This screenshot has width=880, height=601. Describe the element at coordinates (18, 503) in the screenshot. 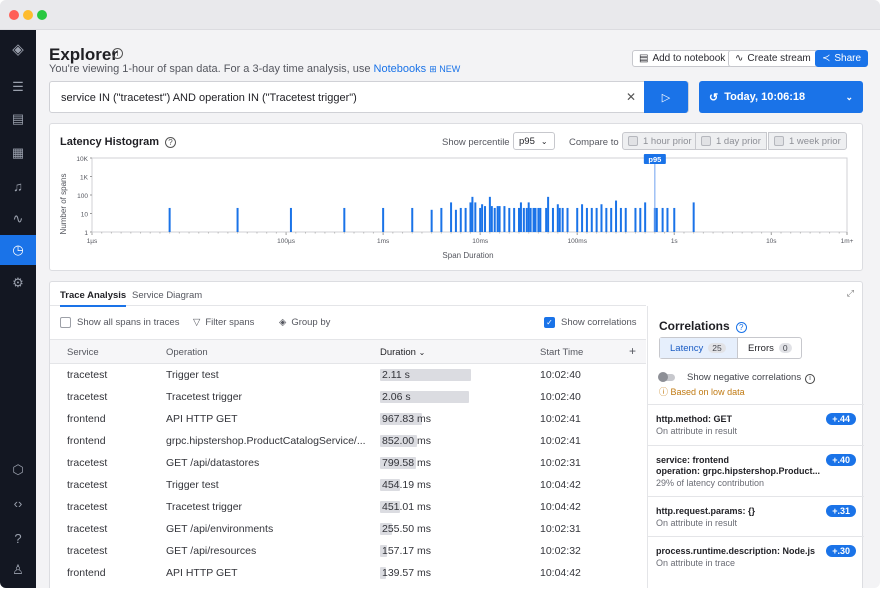

I see `code-icon: ‹›` at that location.